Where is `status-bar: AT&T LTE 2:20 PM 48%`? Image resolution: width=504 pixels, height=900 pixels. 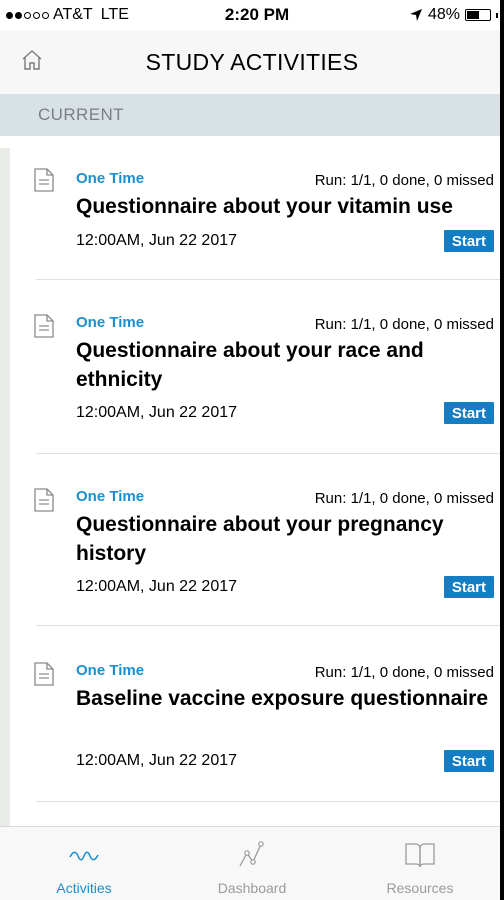
status-bar: AT&T LTE 2:20 PM 48% is located at coordinates (252, 15).